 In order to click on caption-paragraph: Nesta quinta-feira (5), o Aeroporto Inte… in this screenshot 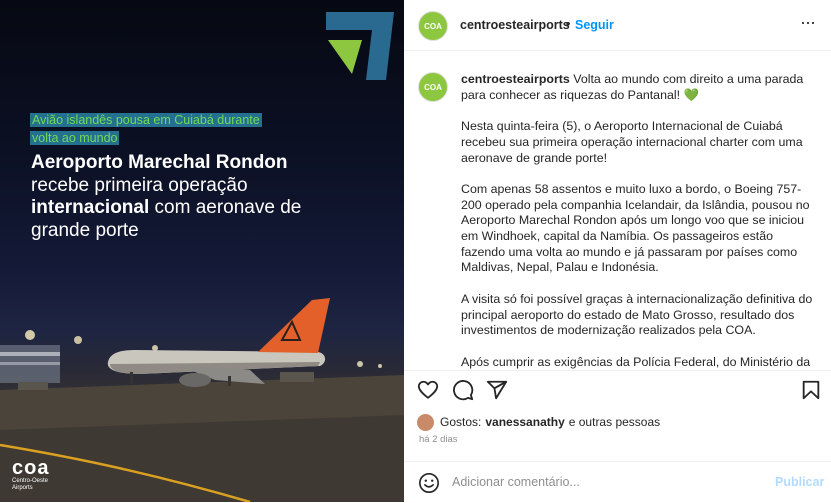, I will do `click(632, 142)`.